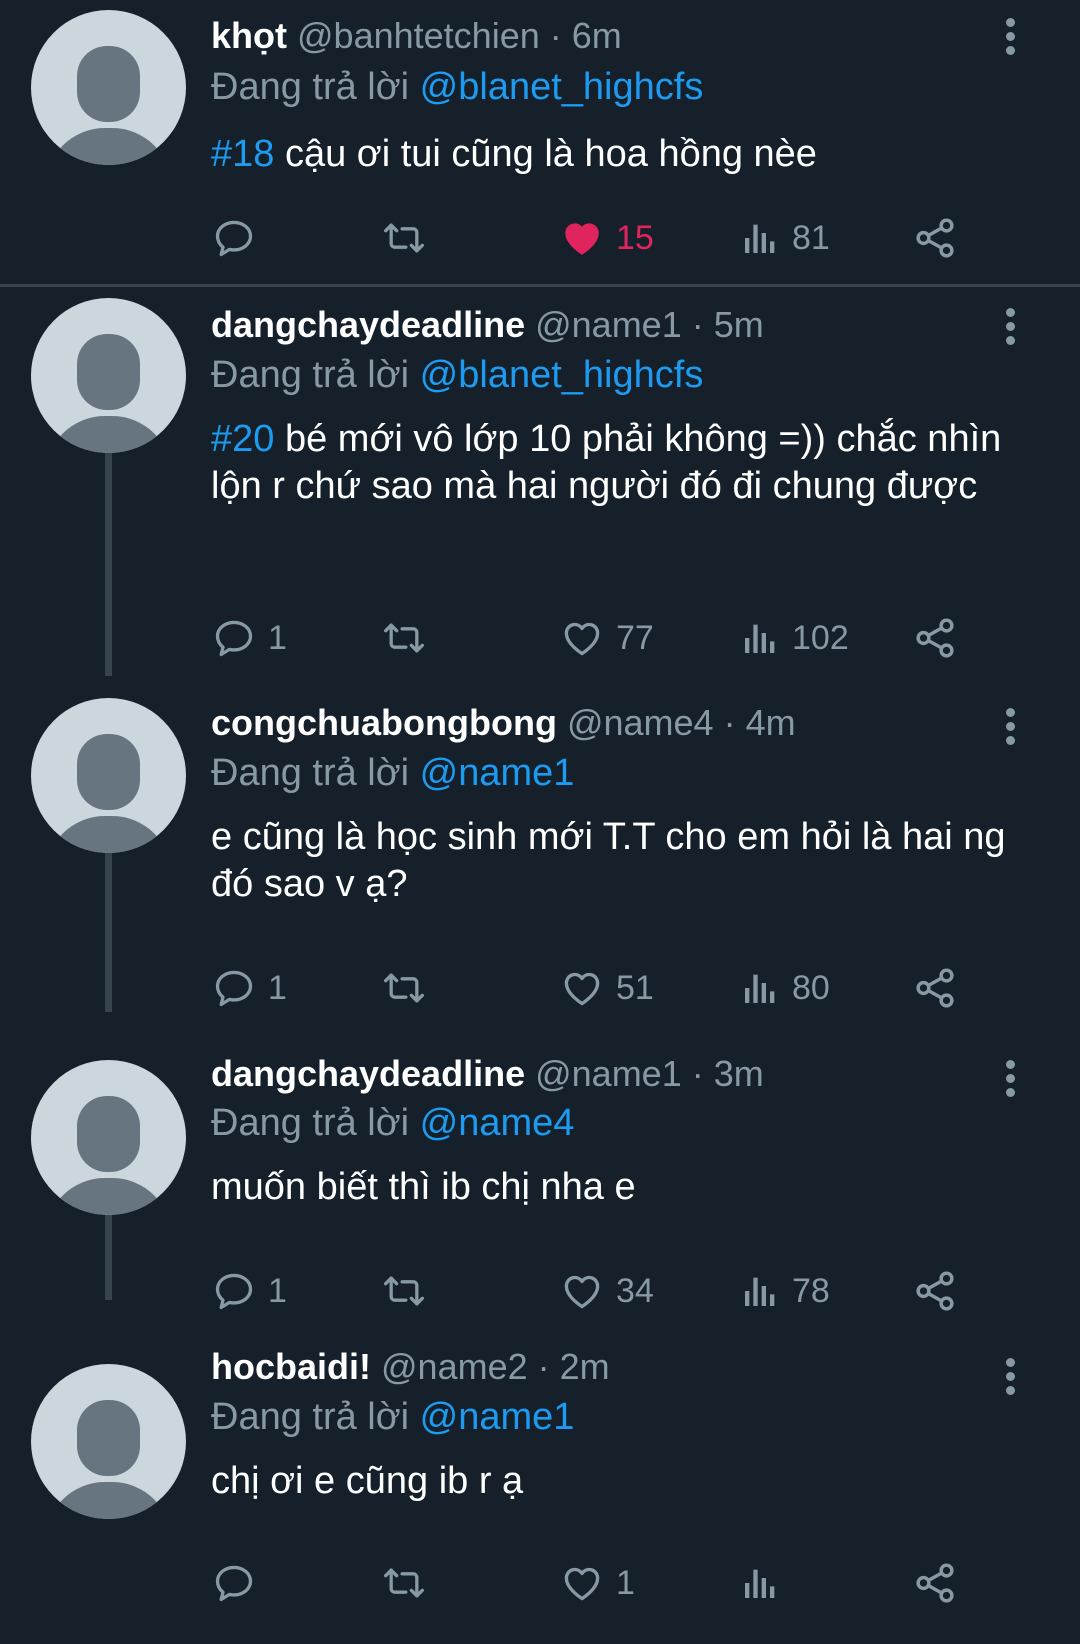 The height and width of the screenshot is (1644, 1080). Describe the element at coordinates (540, 1291) in the screenshot. I see `action-bar: 1 34 78` at that location.